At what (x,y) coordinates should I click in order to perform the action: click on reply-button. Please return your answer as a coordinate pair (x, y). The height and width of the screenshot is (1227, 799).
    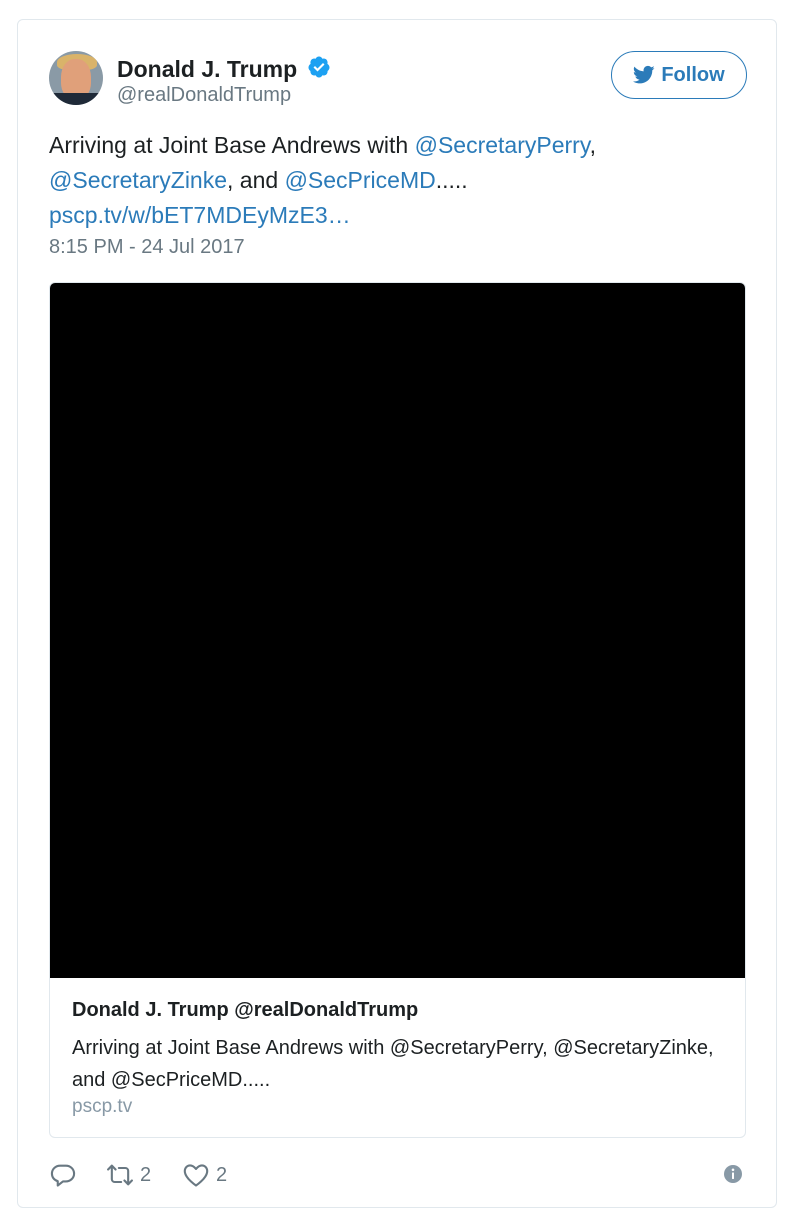
    Looking at the image, I should click on (63, 1175).